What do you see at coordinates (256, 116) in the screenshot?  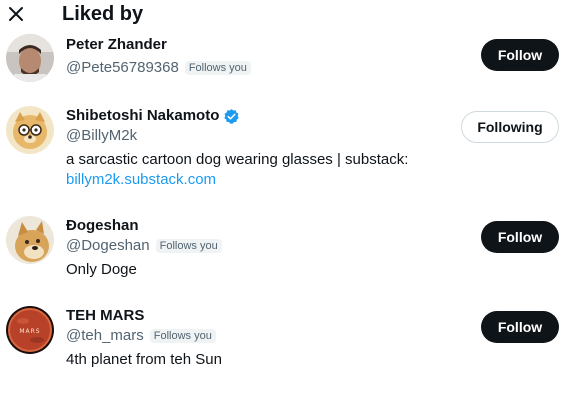 I see `user-name: Shibetoshi Nakamoto` at bounding box center [256, 116].